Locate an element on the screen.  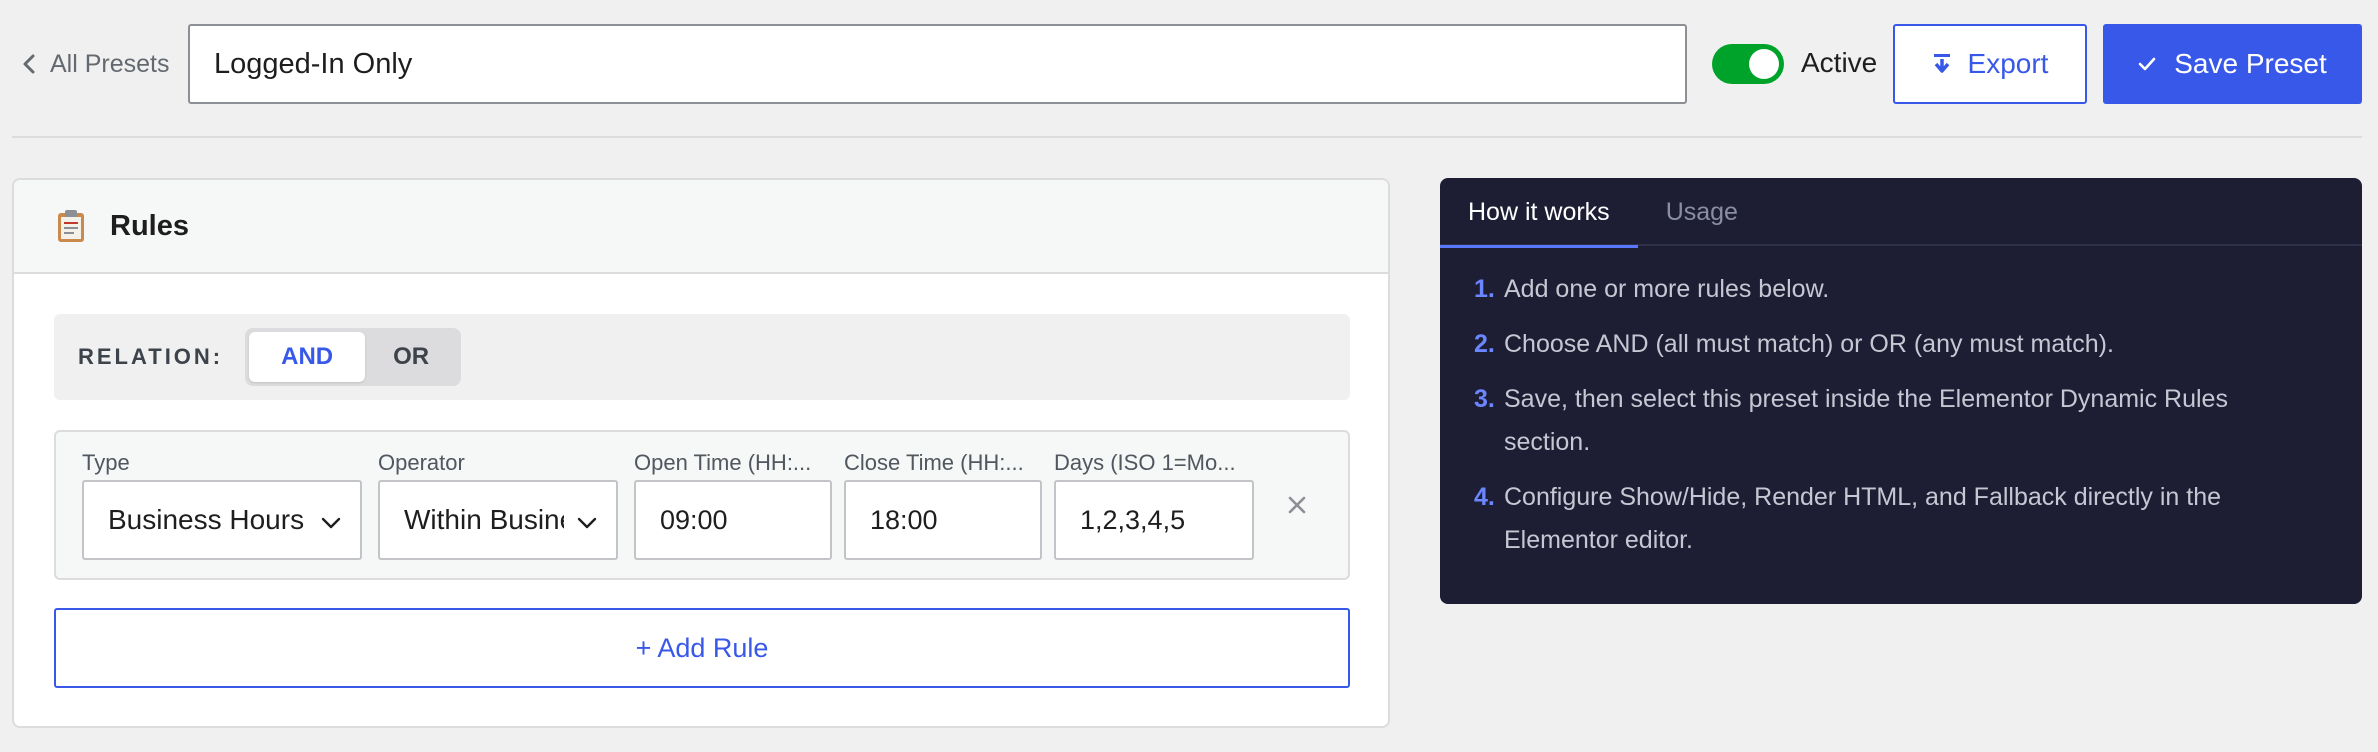
save-preset-label: Save Preset is located at coordinates (2250, 63).